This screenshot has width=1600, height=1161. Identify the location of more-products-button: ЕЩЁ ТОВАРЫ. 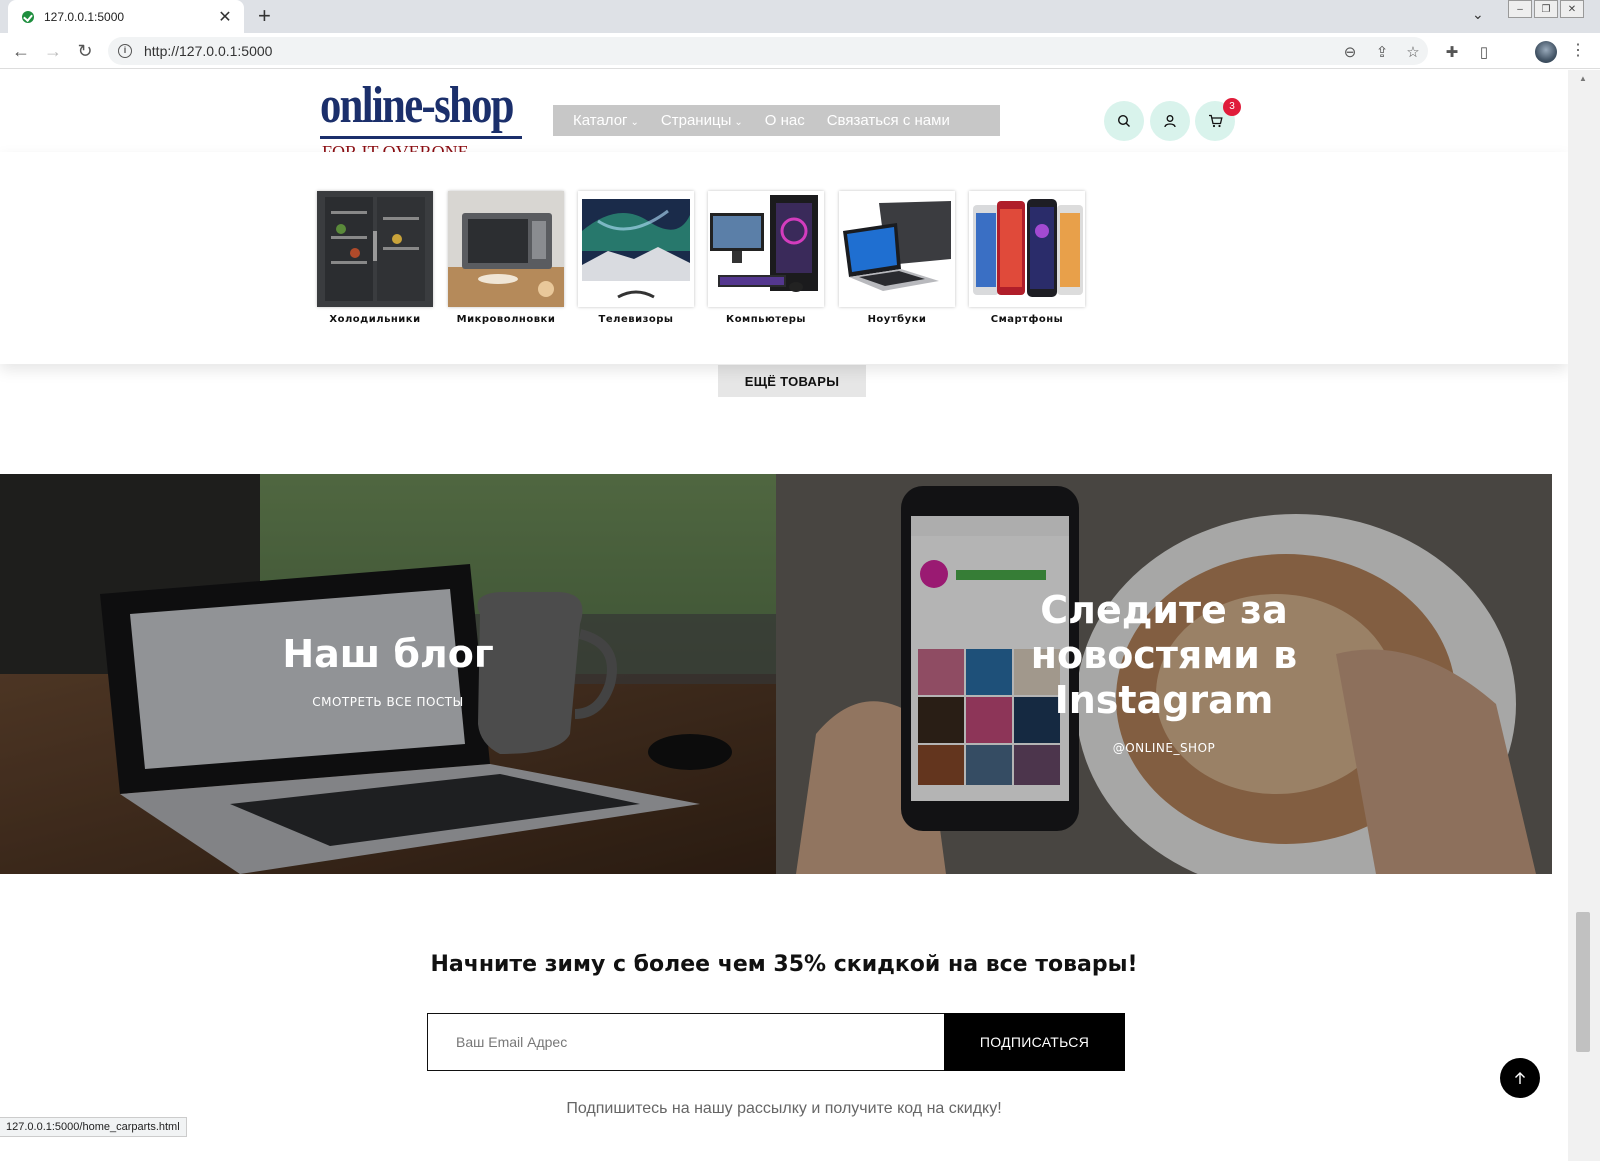
(792, 381).